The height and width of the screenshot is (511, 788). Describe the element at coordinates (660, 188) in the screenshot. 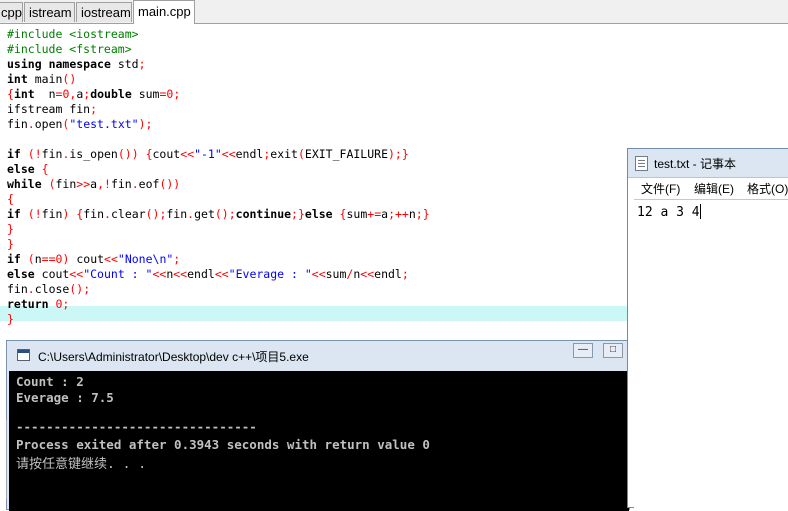

I see `menu-file: 文件(F)` at that location.